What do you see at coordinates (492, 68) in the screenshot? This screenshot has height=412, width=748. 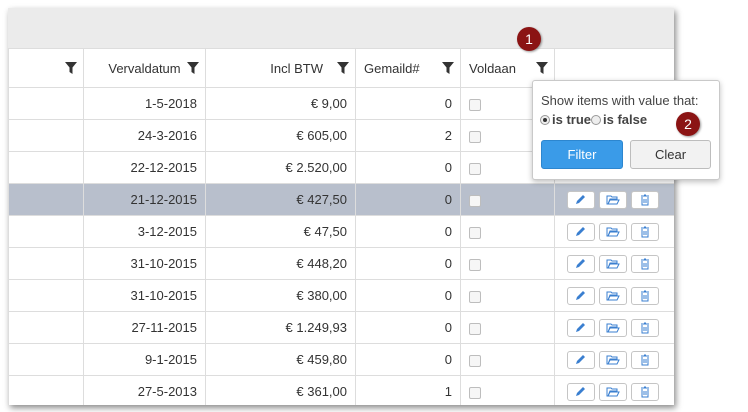 I see `column-label: Voldaan` at bounding box center [492, 68].